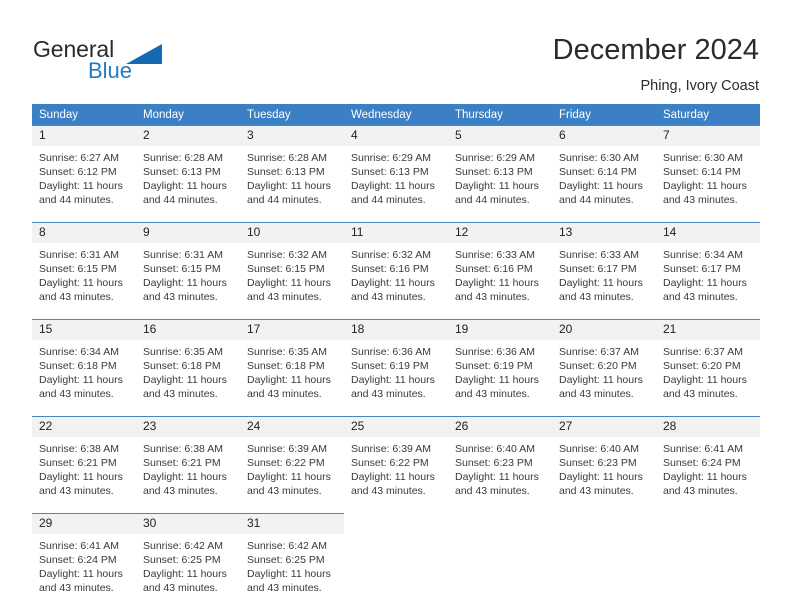  I want to click on day-sunrise-text: Sunrise: 6:37 AM, so click(599, 352).